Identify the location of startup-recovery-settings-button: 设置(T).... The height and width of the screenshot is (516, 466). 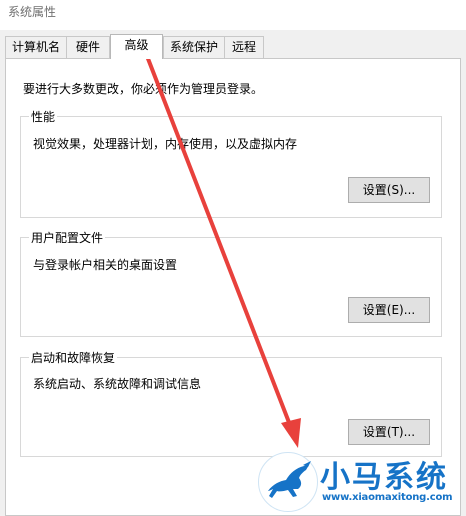
(389, 432).